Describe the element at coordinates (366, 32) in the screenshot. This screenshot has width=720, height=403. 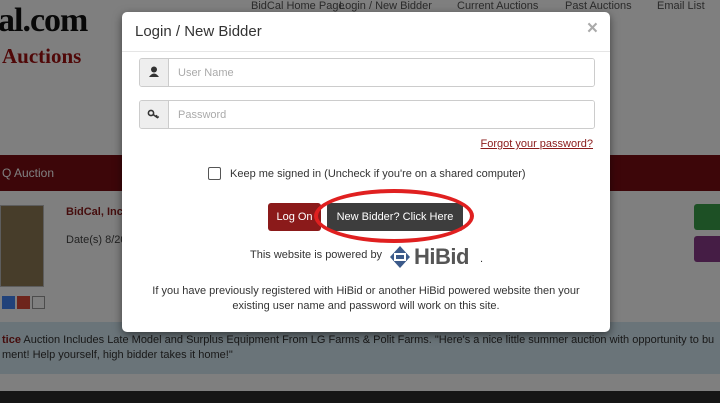
I see `modal-header: Login / New Bidder ×` at that location.